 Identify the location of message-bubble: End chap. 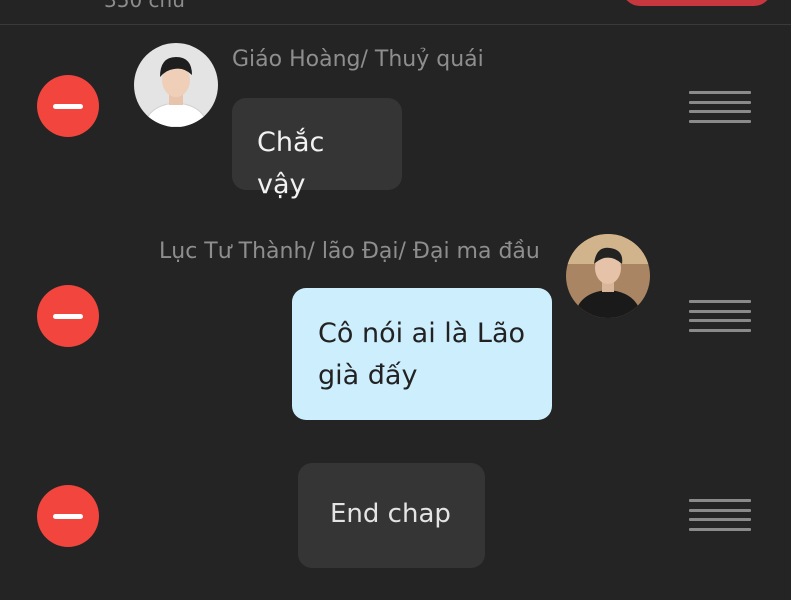
(391, 515).